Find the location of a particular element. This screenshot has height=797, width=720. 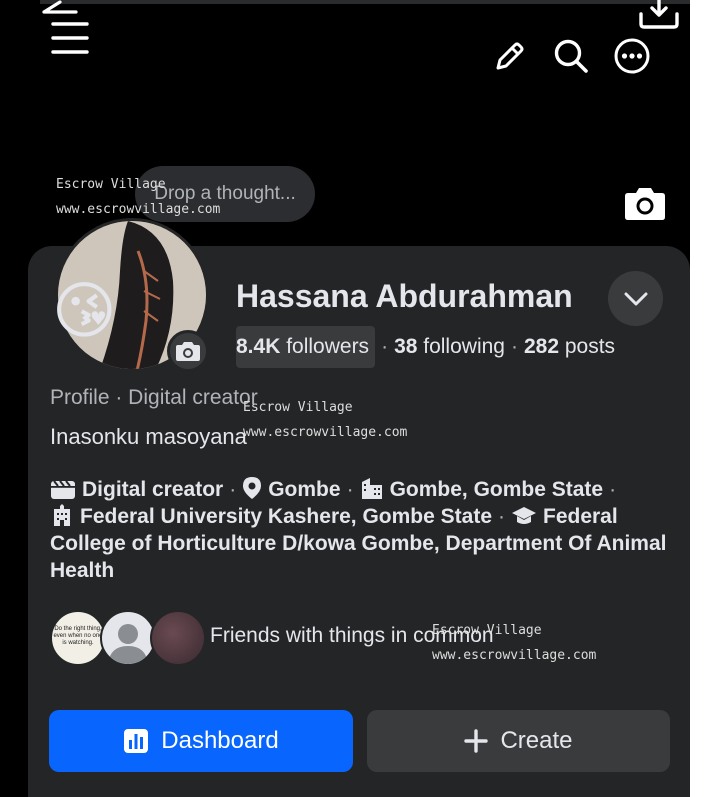

posts-count: 282 is located at coordinates (541, 346).